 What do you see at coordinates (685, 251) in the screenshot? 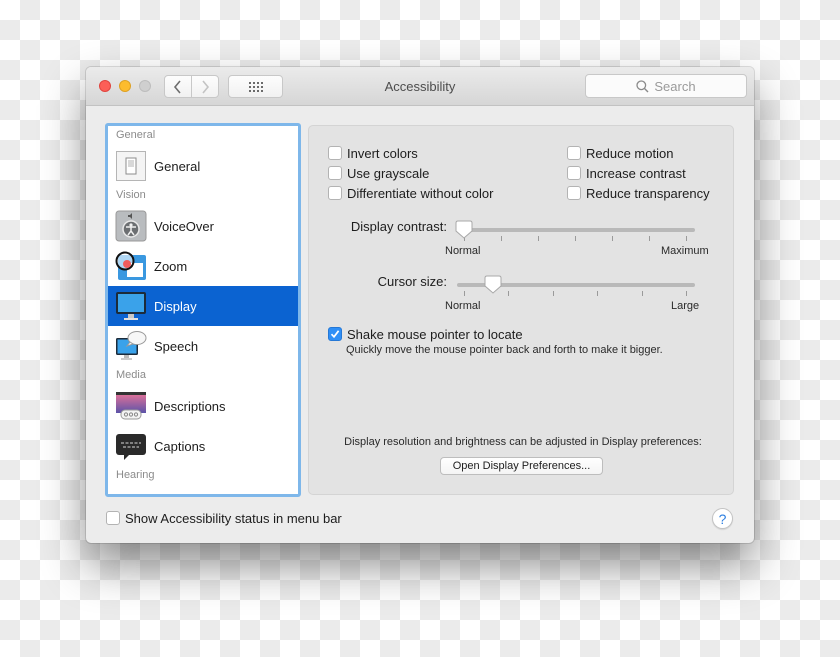
I see `display-contrast-max-label: Maximum` at bounding box center [685, 251].